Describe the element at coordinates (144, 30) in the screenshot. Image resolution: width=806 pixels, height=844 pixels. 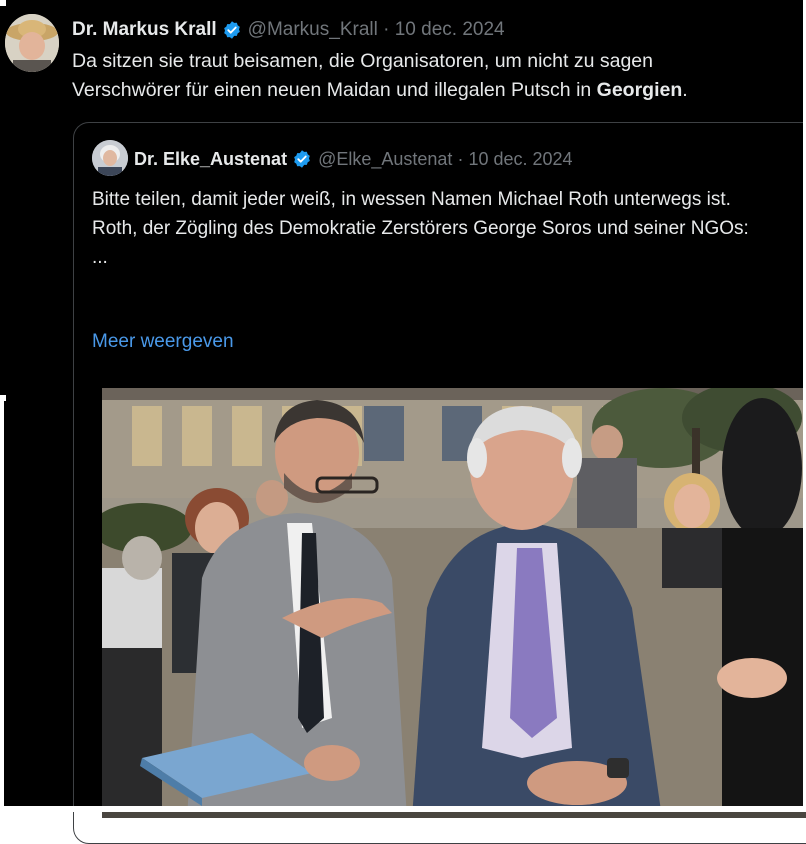
I see `author-name: Dr. Markus Krall` at that location.